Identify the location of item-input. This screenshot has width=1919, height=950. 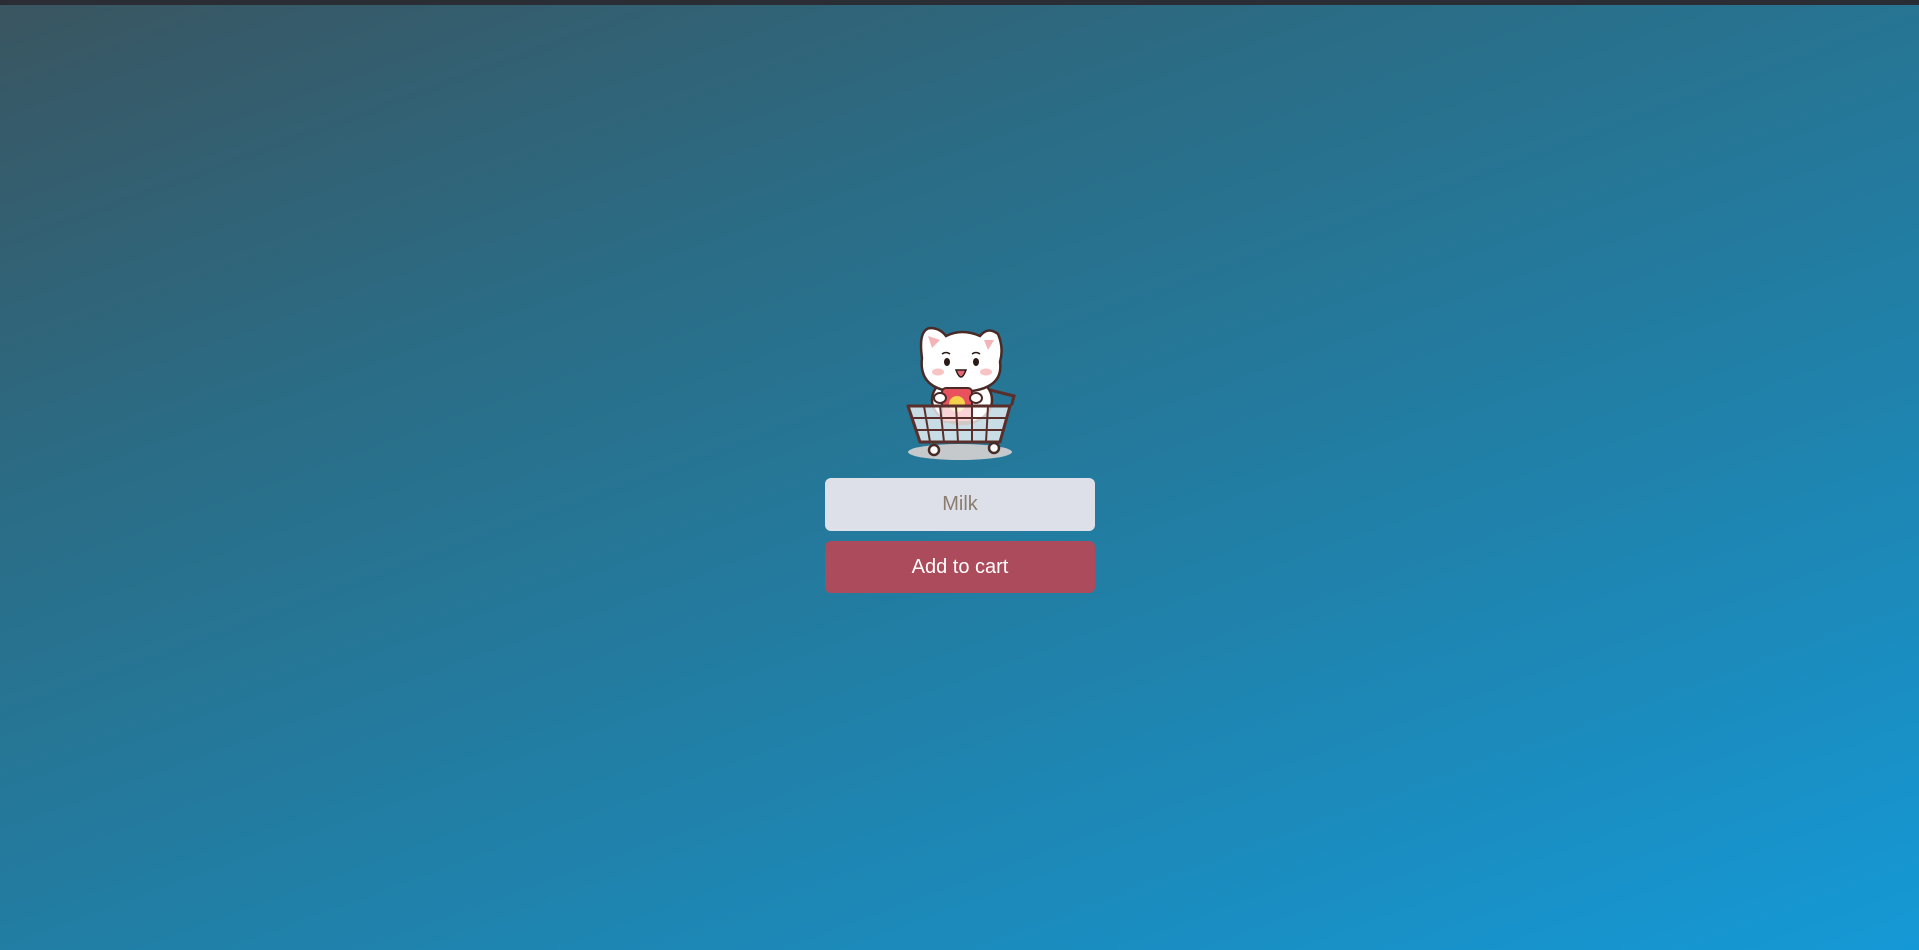
(960, 504).